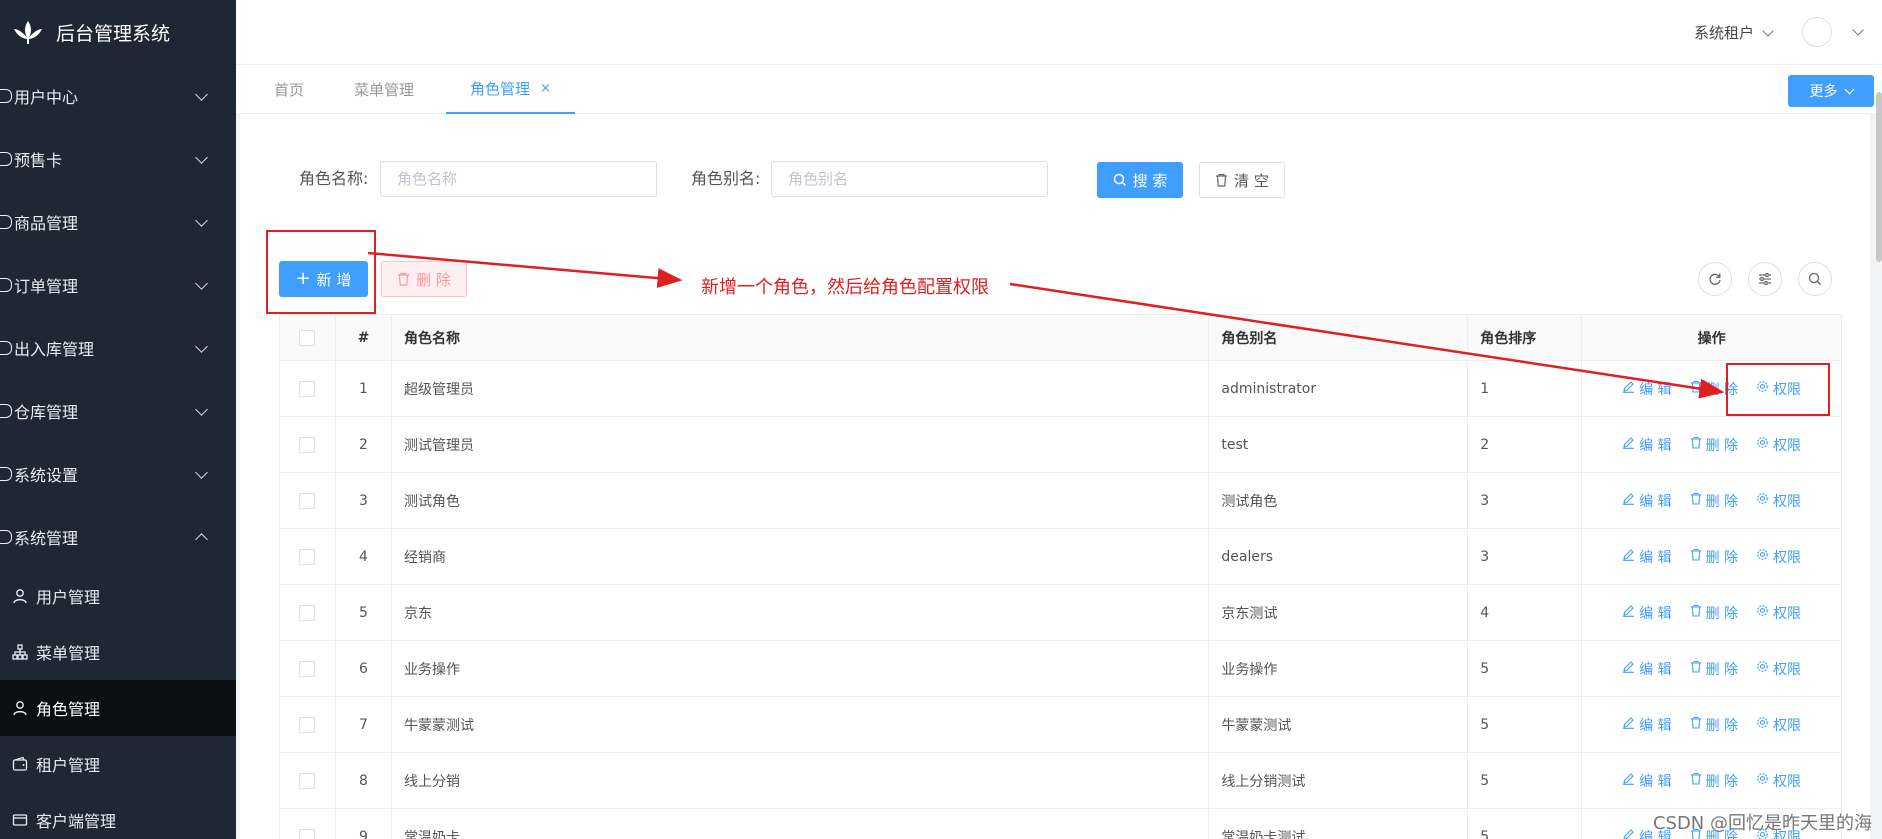  What do you see at coordinates (1815, 279) in the screenshot?
I see `toggle-search-button` at bounding box center [1815, 279].